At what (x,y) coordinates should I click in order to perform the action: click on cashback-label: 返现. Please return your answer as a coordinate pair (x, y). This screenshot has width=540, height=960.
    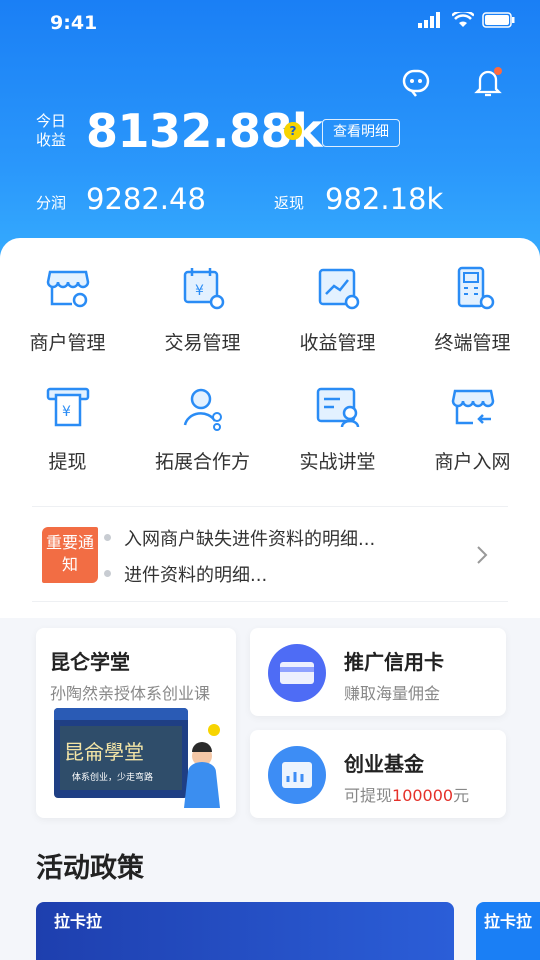
    Looking at the image, I should click on (289, 203).